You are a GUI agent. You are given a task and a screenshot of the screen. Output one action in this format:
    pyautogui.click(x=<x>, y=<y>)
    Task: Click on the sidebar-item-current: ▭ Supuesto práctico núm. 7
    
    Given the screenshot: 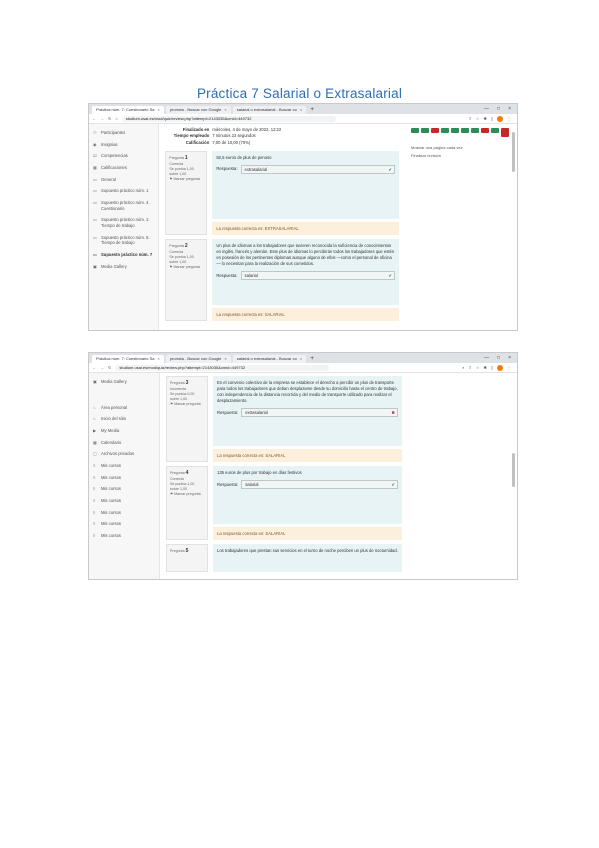 What is the action you would take?
    pyautogui.click(x=123, y=255)
    